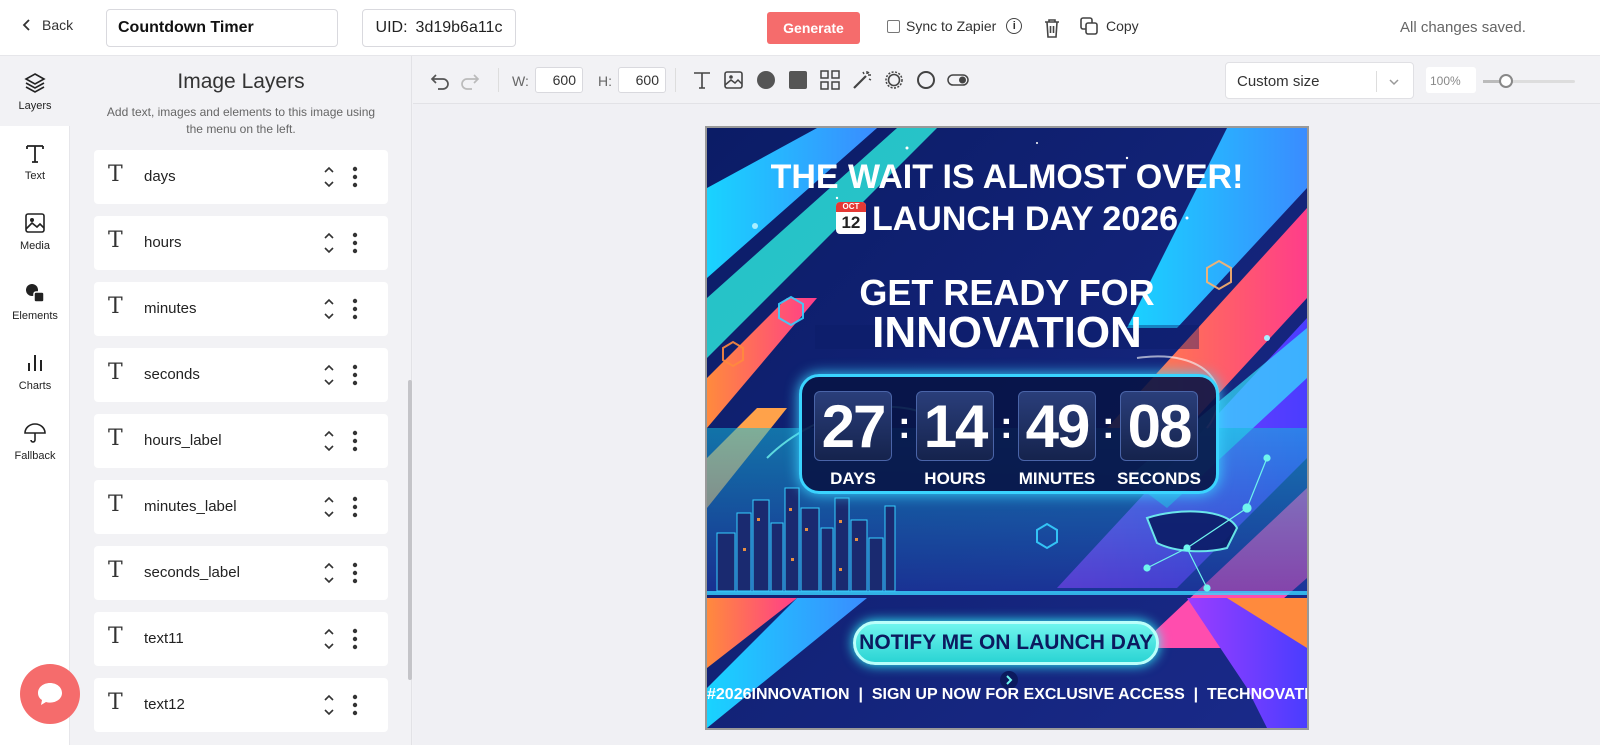  I want to click on zoom-slider, so click(1529, 81).